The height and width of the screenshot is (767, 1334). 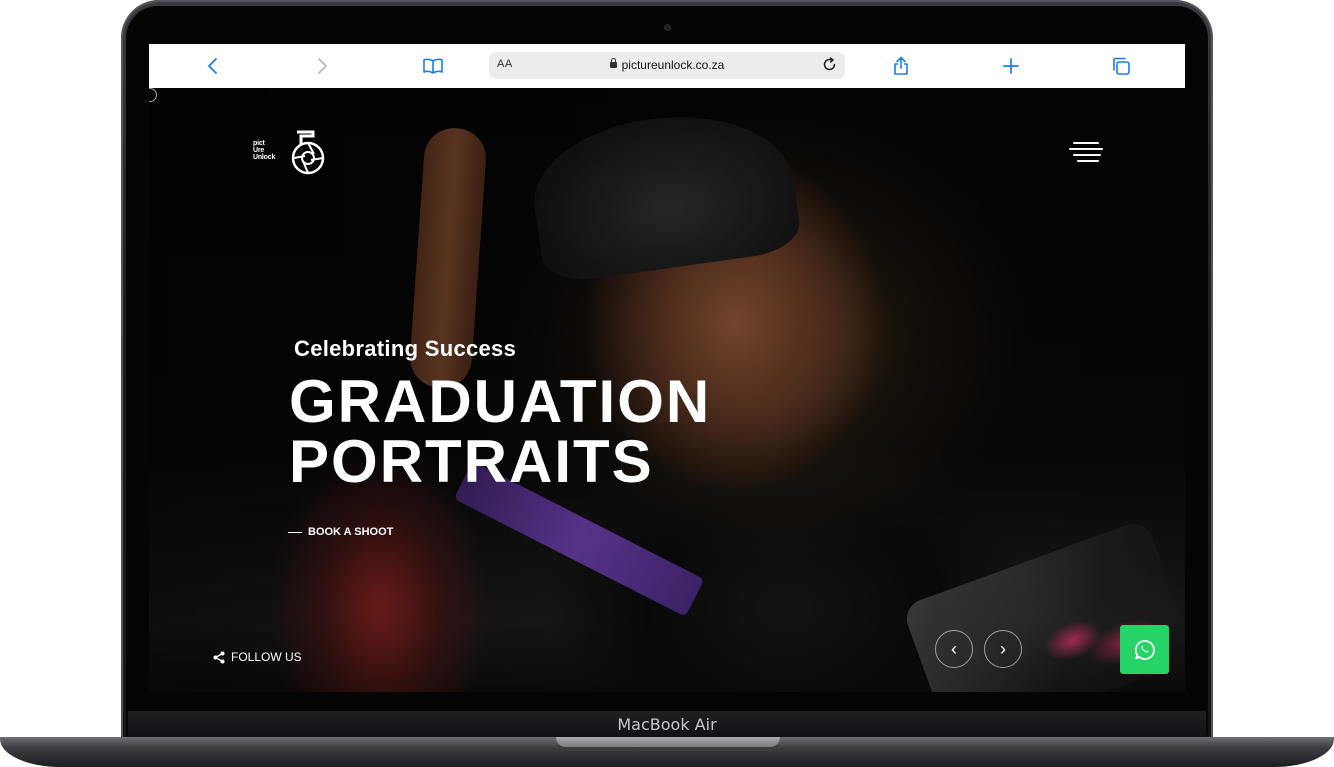 I want to click on hero-title-line2: PORTRAITS, so click(x=471, y=461).